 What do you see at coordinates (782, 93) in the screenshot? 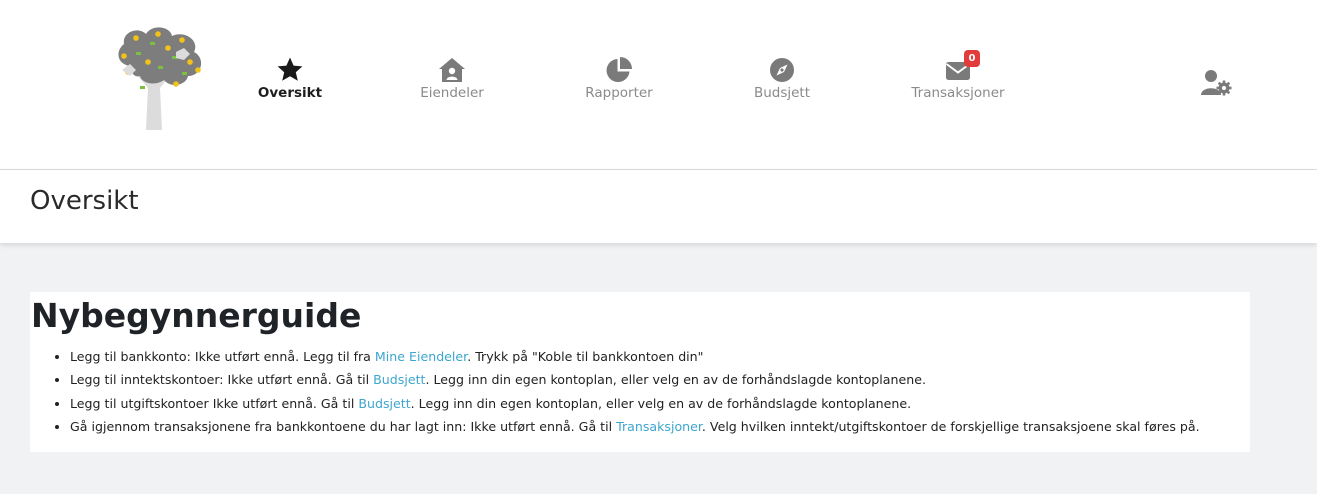
I see `nav-label-budsjett: Budsjett` at bounding box center [782, 93].